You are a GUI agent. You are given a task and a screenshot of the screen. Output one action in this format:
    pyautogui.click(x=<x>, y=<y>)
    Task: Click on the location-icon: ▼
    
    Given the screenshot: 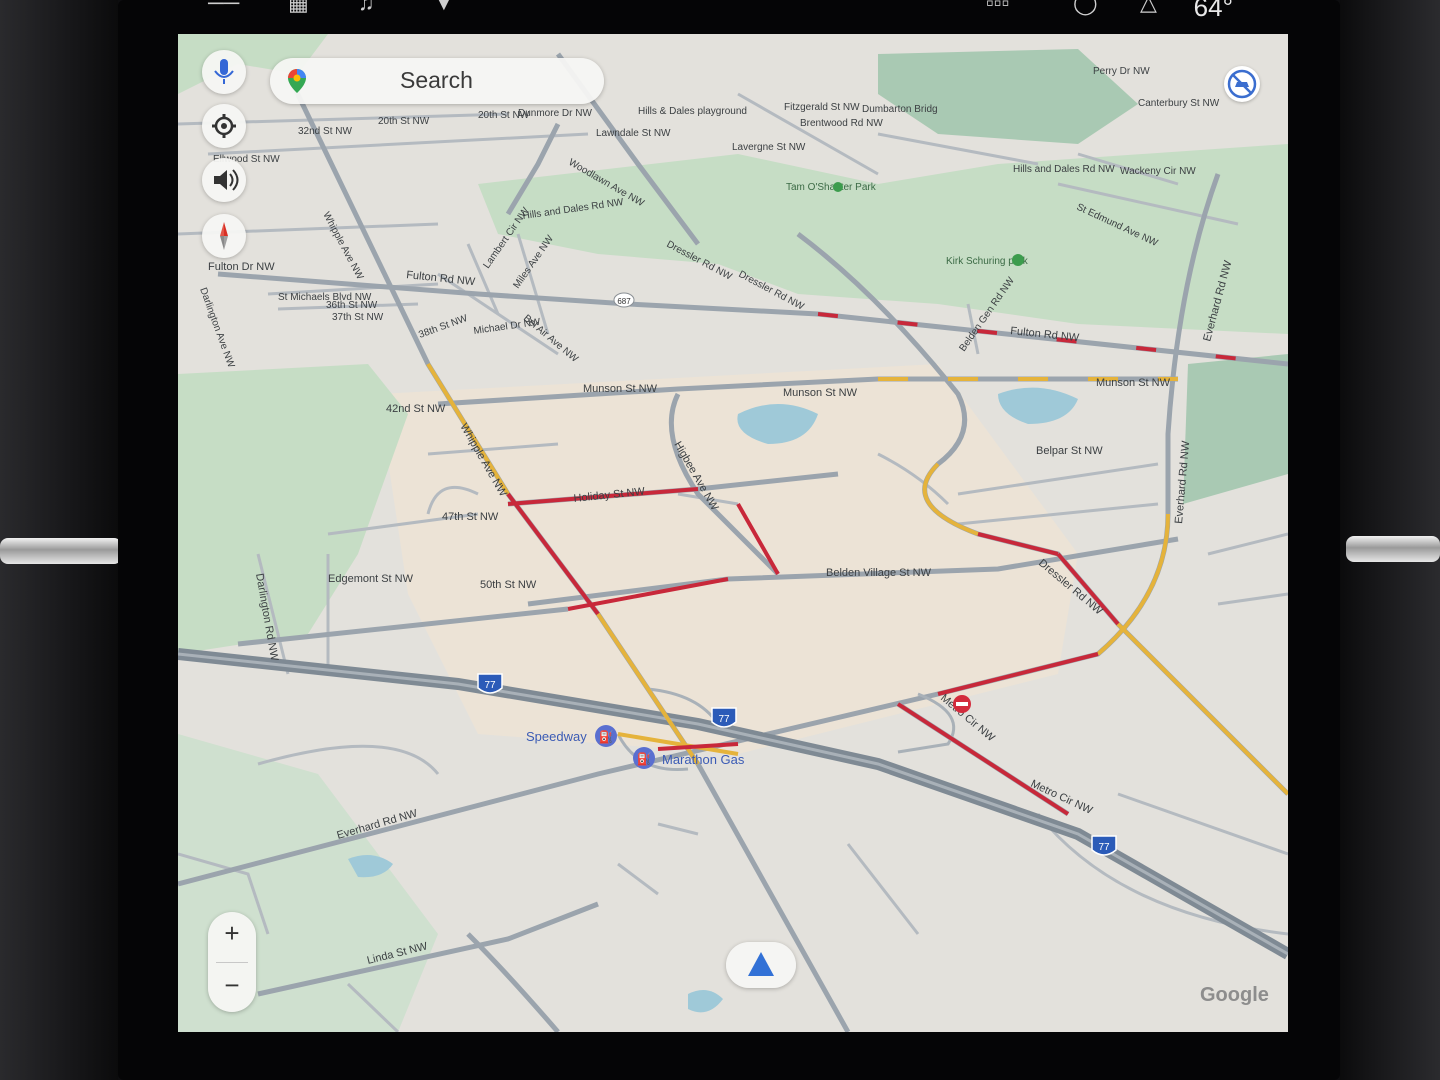 What is the action you would take?
    pyautogui.click(x=444, y=8)
    